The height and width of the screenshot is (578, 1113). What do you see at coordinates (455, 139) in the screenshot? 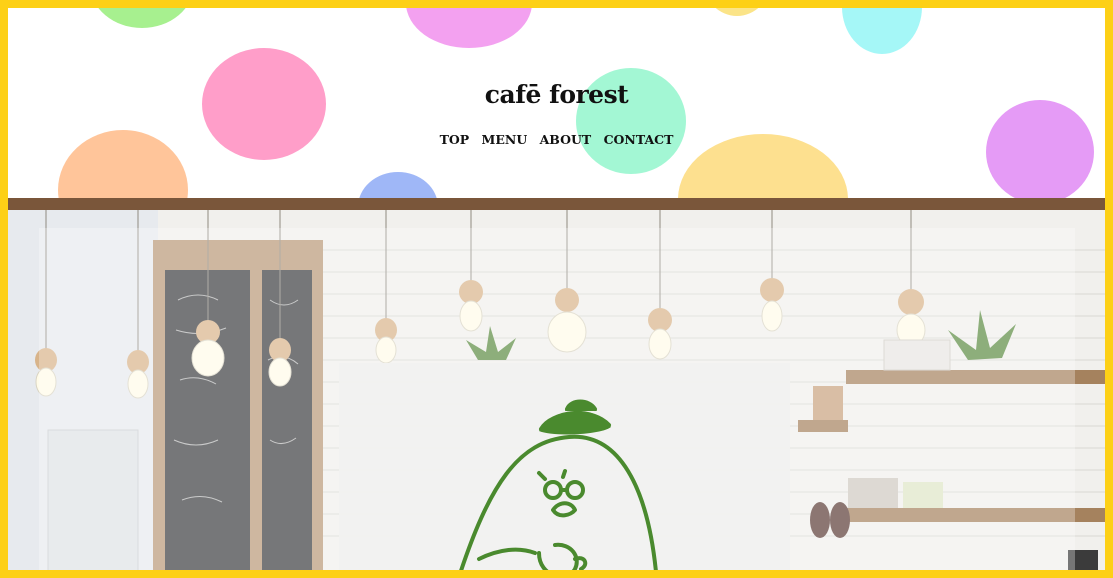
I see `nav-item-top: TOP` at bounding box center [455, 139].